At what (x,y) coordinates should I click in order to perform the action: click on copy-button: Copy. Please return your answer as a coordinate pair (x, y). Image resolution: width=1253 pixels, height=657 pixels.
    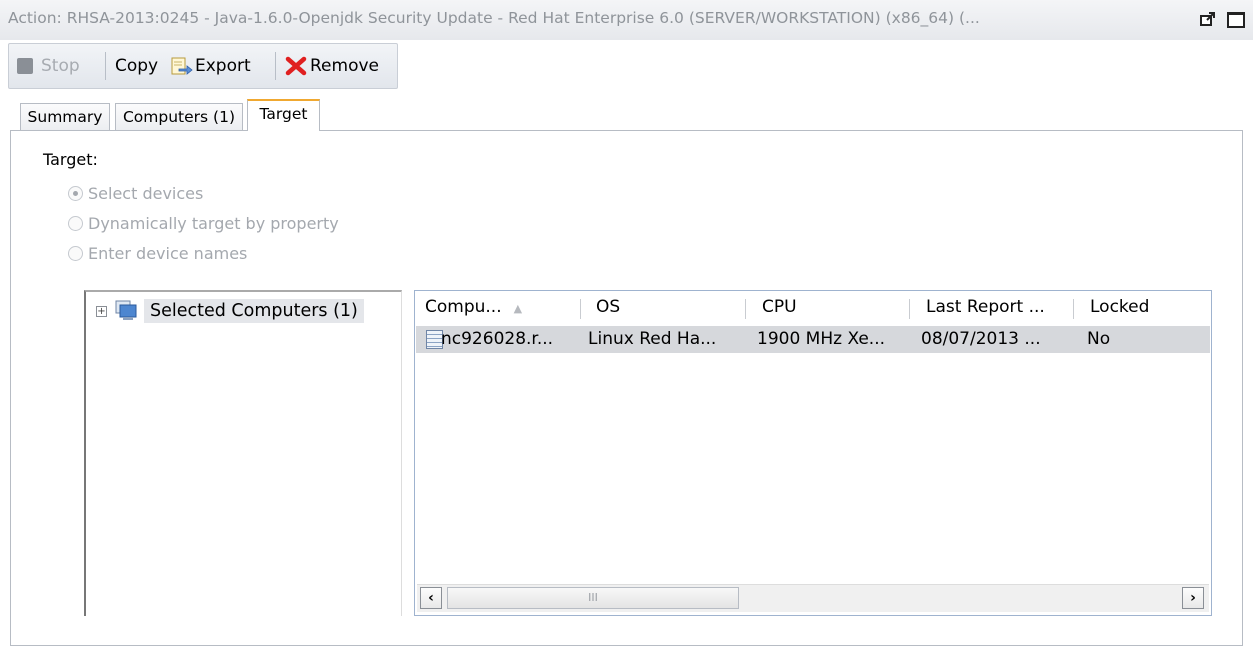
    Looking at the image, I should click on (136, 66).